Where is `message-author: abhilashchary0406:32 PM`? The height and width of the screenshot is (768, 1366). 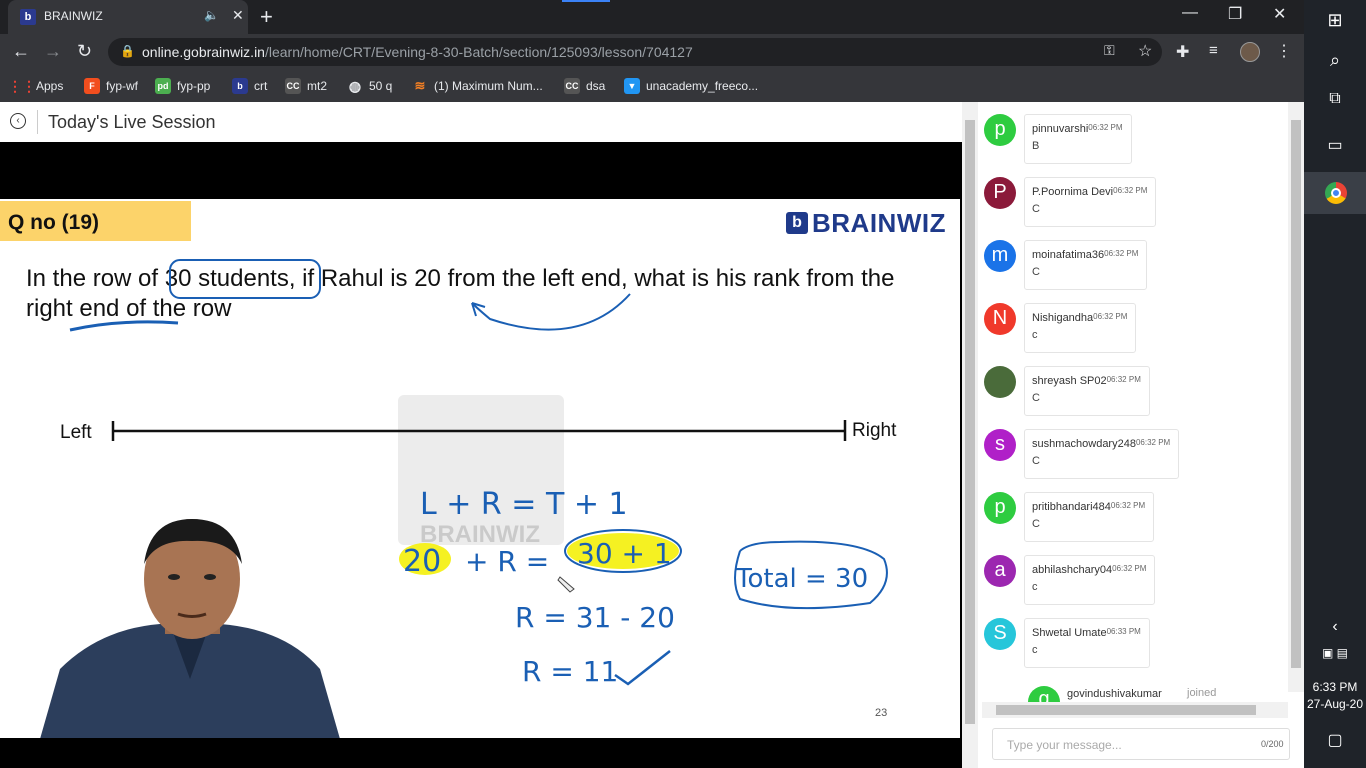
message-author: abhilashchary0406:32 PM is located at coordinates (1089, 570).